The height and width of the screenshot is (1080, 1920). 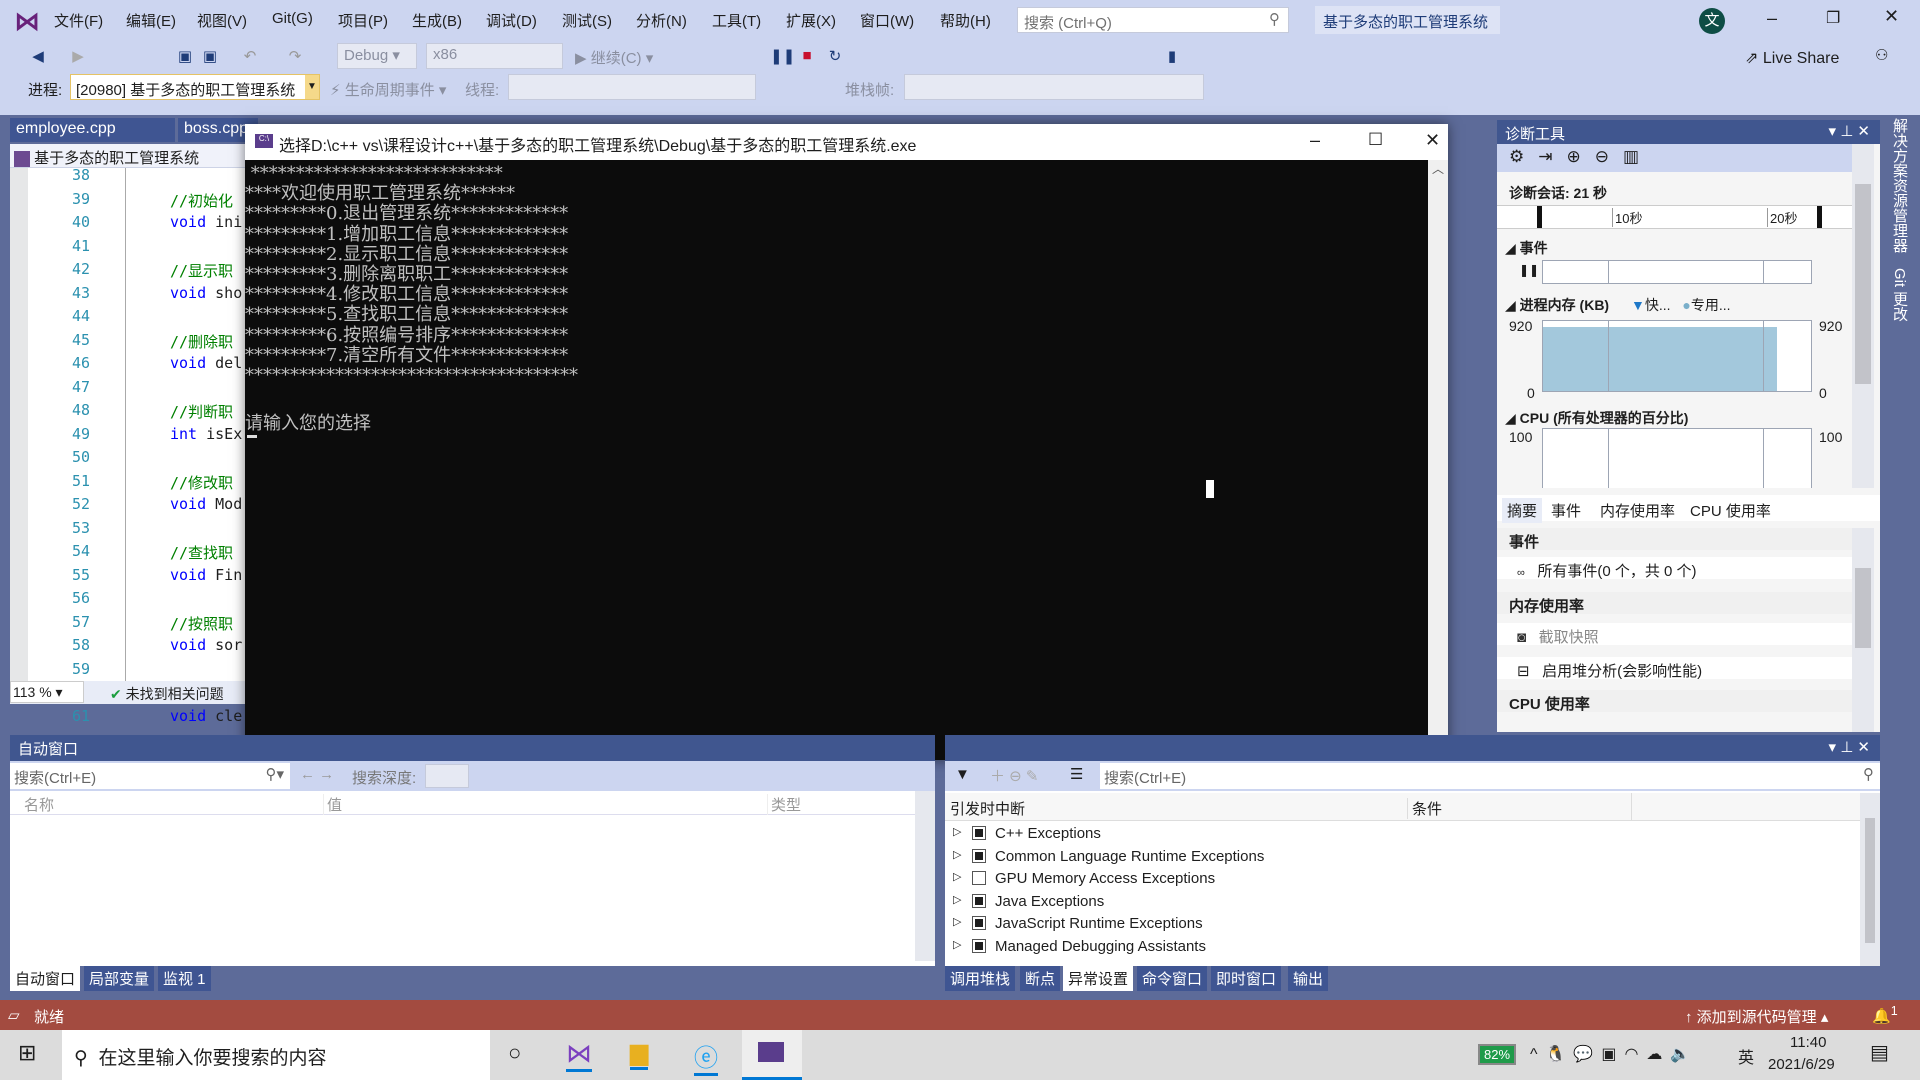 I want to click on stackframe-dropdown, so click(x=1054, y=87).